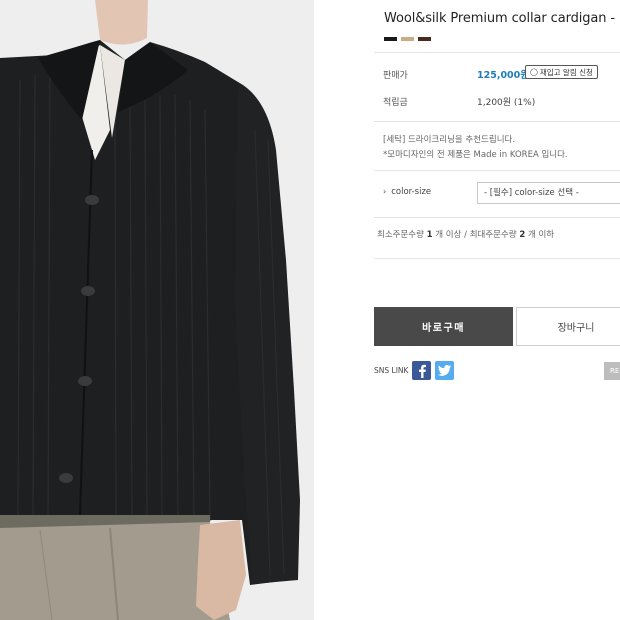 Image resolution: width=620 pixels, height=620 pixels. What do you see at coordinates (612, 371) in the screenshot?
I see `review-button: RE` at bounding box center [612, 371].